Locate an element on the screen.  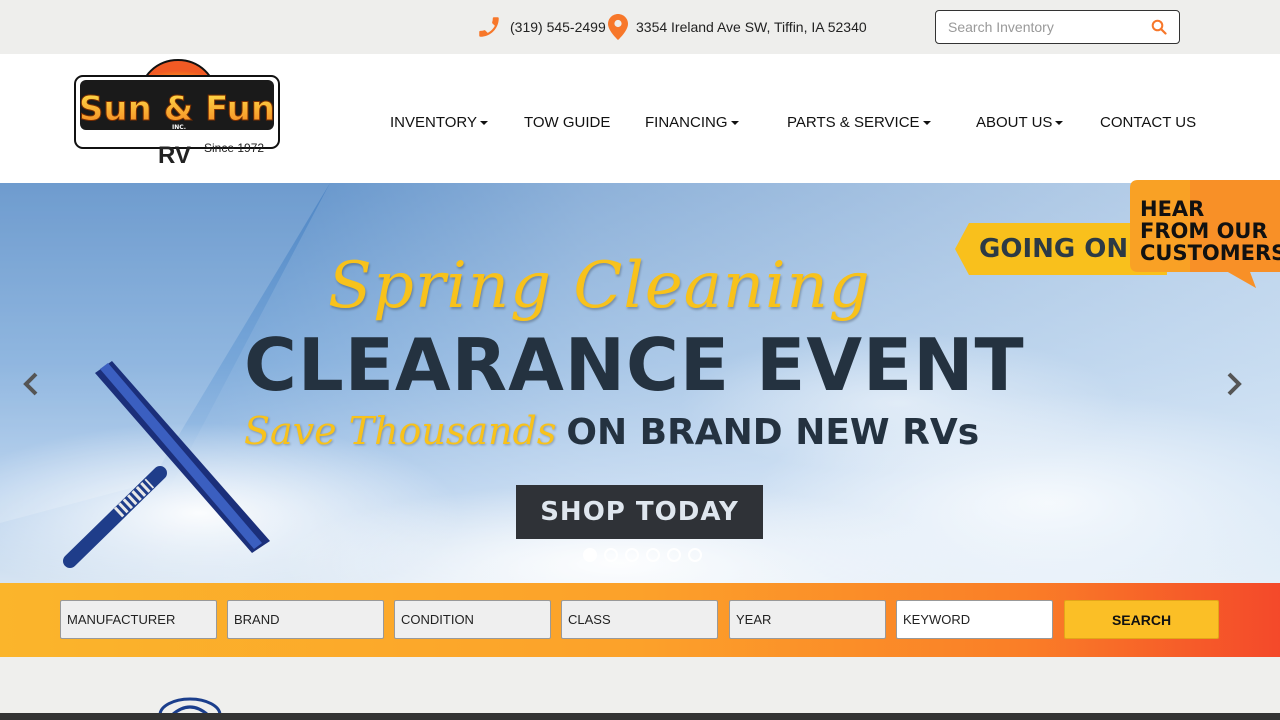
testimonials-line-3: CUSTOMERS is located at coordinates (1210, 253).